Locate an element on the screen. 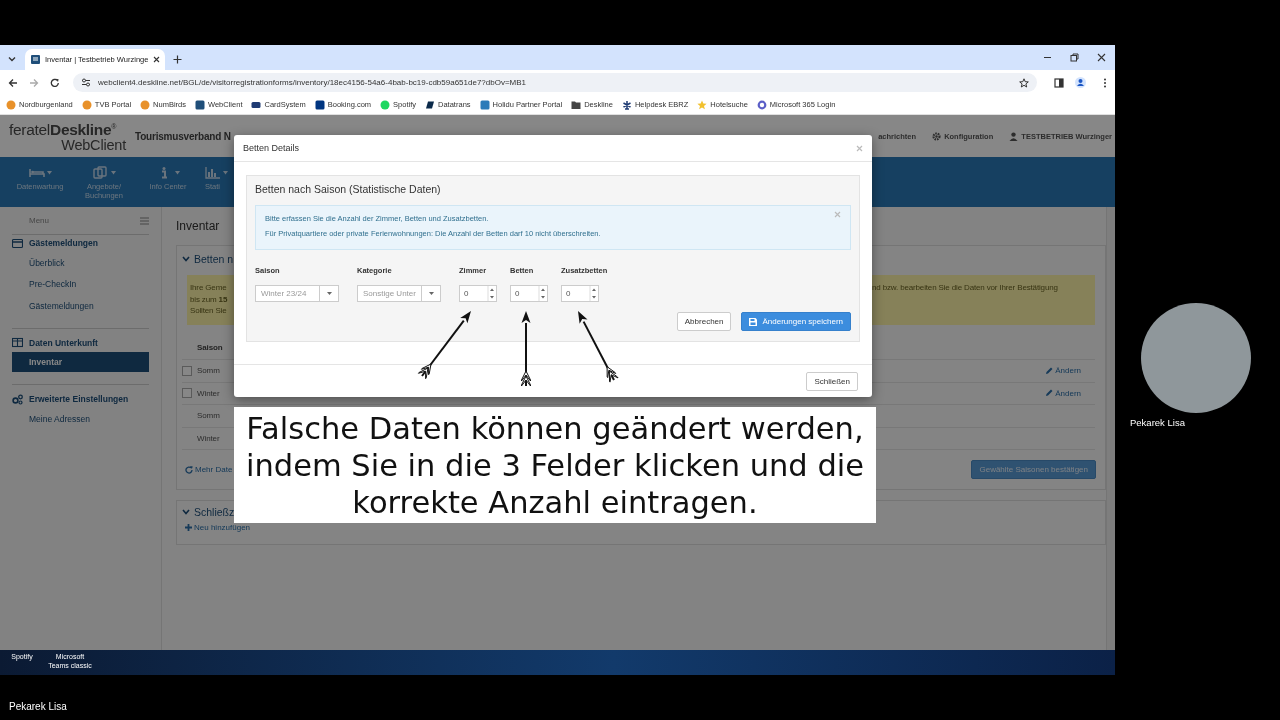 The width and height of the screenshot is (1280, 720). address-bar: webclient4.deskline.net/BGL/de/visitorregistrationforms/inventory/18ec4156-54a6-4bab-bc19-cdb59a651de7?dbOv=MB1 is located at coordinates (555, 82).